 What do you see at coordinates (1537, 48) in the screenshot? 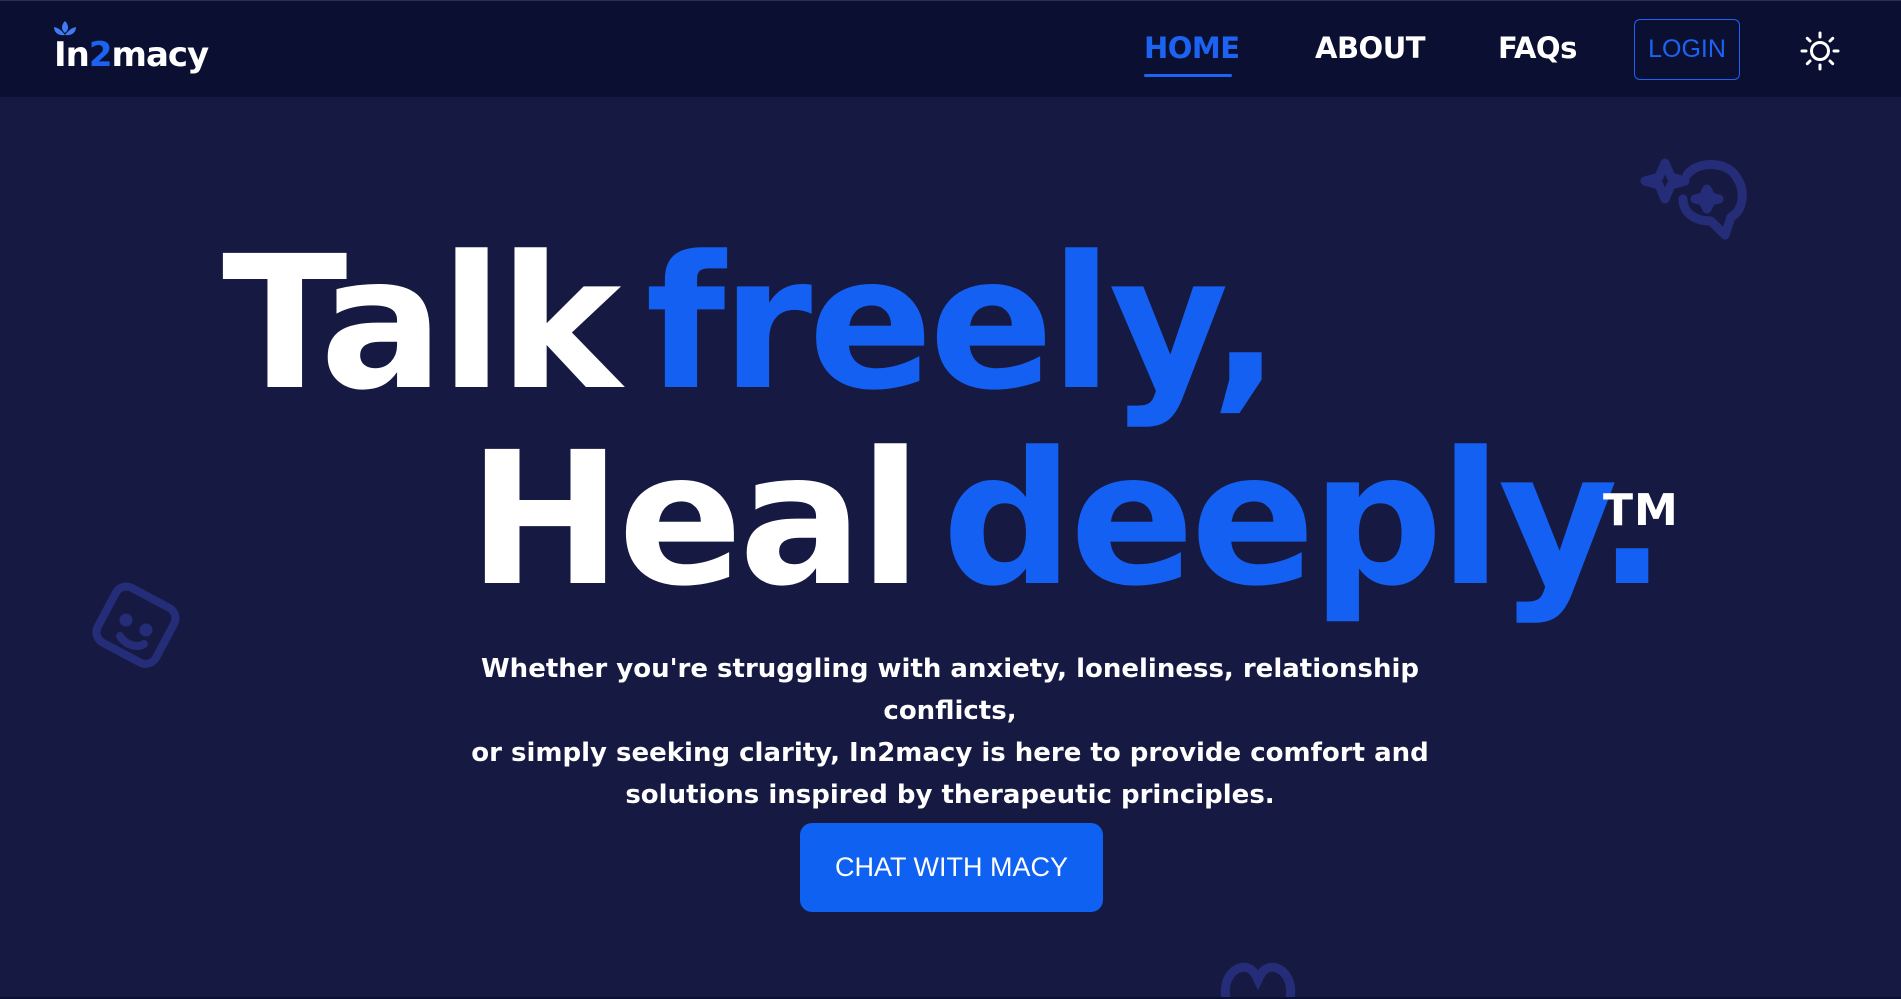
I see `nav-faqs-link: FAQs` at bounding box center [1537, 48].